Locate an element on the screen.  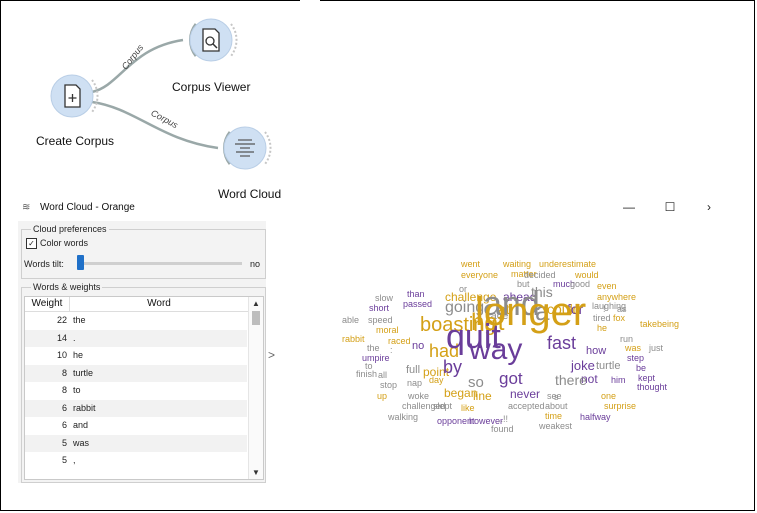
scroll-up-icon: ▲ is located at coordinates (256, 303).